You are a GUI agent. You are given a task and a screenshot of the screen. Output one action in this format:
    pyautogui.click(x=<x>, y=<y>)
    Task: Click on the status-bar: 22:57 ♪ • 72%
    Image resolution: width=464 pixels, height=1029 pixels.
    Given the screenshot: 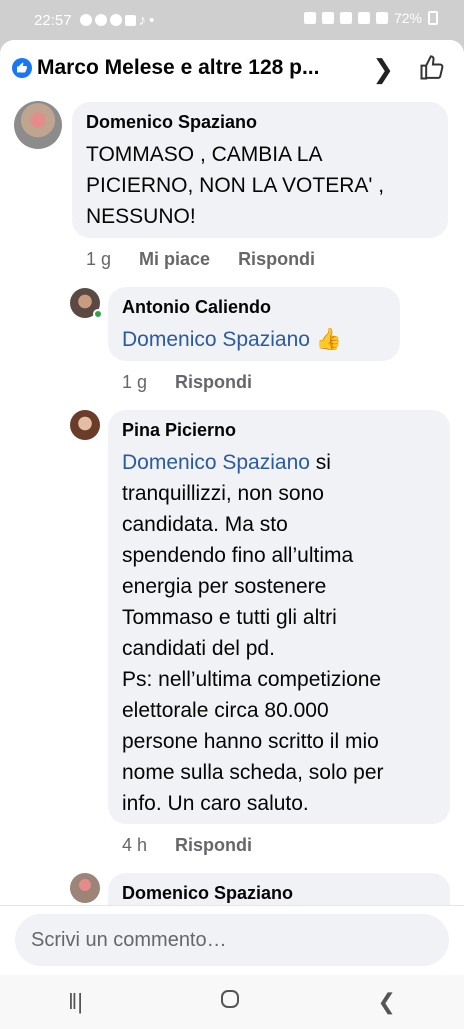 What is the action you would take?
    pyautogui.click(x=232, y=20)
    